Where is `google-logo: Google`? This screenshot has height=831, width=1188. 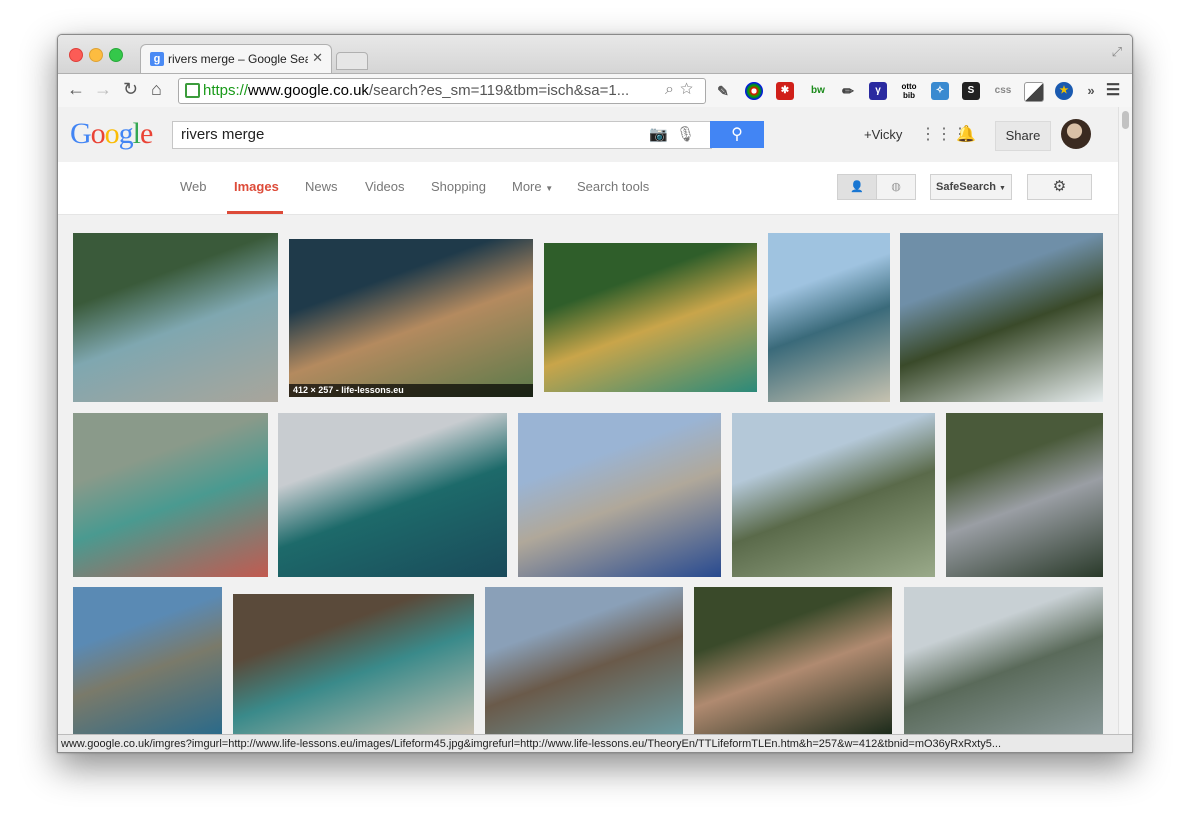
google-logo: Google is located at coordinates (111, 134).